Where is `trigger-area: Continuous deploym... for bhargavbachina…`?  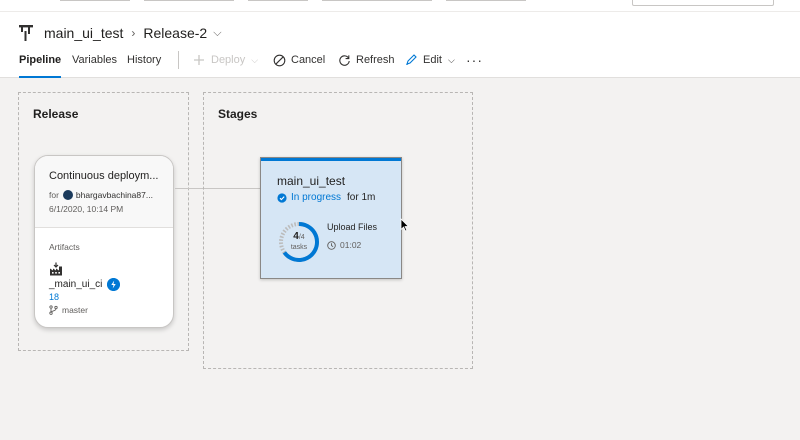
trigger-area: Continuous deploym... for bhargavbachina… is located at coordinates (104, 192).